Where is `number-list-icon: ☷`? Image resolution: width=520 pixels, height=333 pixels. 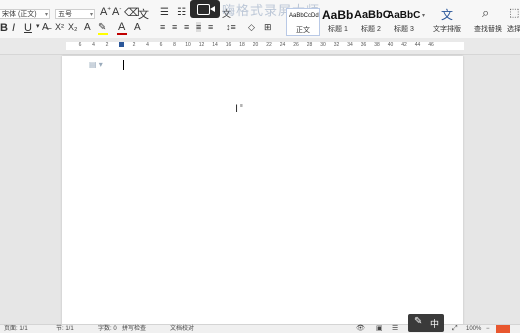 number-list-icon: ☷ is located at coordinates (181, 12).